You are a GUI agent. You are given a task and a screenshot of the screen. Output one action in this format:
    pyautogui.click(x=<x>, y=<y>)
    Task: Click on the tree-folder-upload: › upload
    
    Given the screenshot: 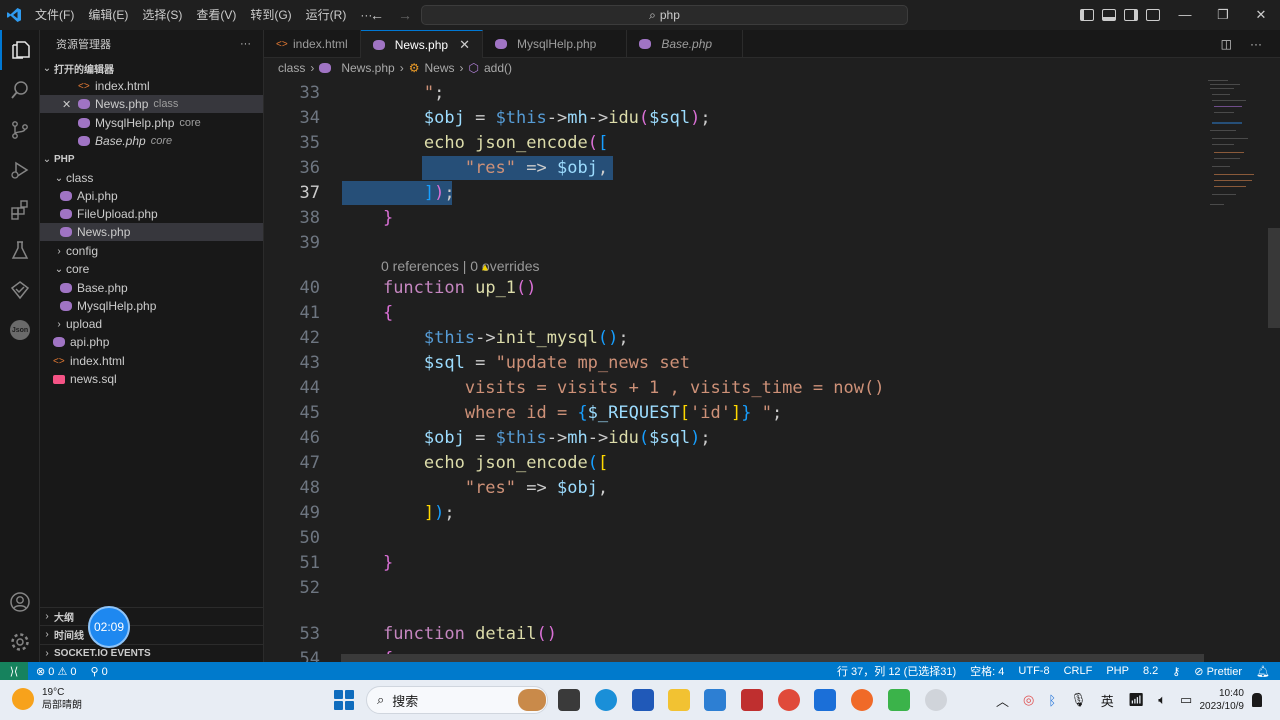 What is the action you would take?
    pyautogui.click(x=151, y=324)
    